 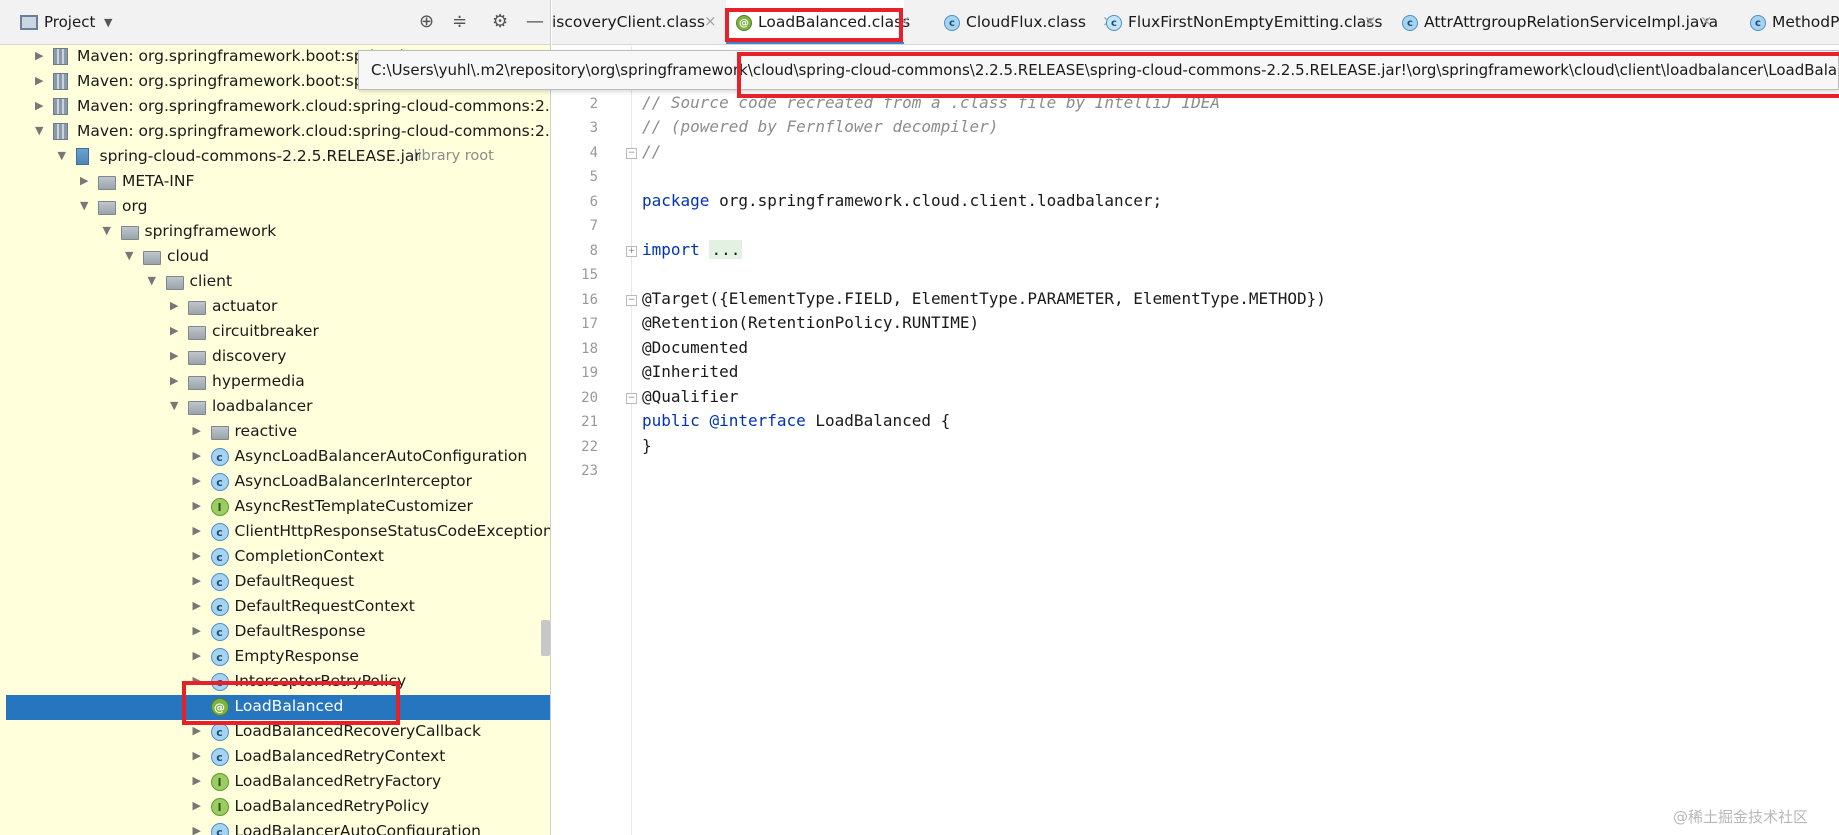 What do you see at coordinates (278, 807) in the screenshot?
I see `tree-node: ▶ I LoadBalancedRetryPolicy` at bounding box center [278, 807].